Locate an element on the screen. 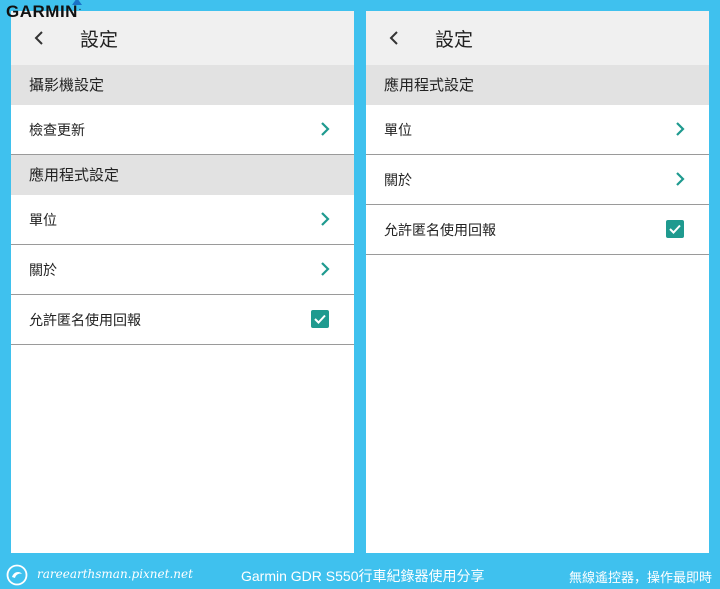 The image size is (720, 589). site-url: rareearthsman.pixnet.net is located at coordinates (115, 574).